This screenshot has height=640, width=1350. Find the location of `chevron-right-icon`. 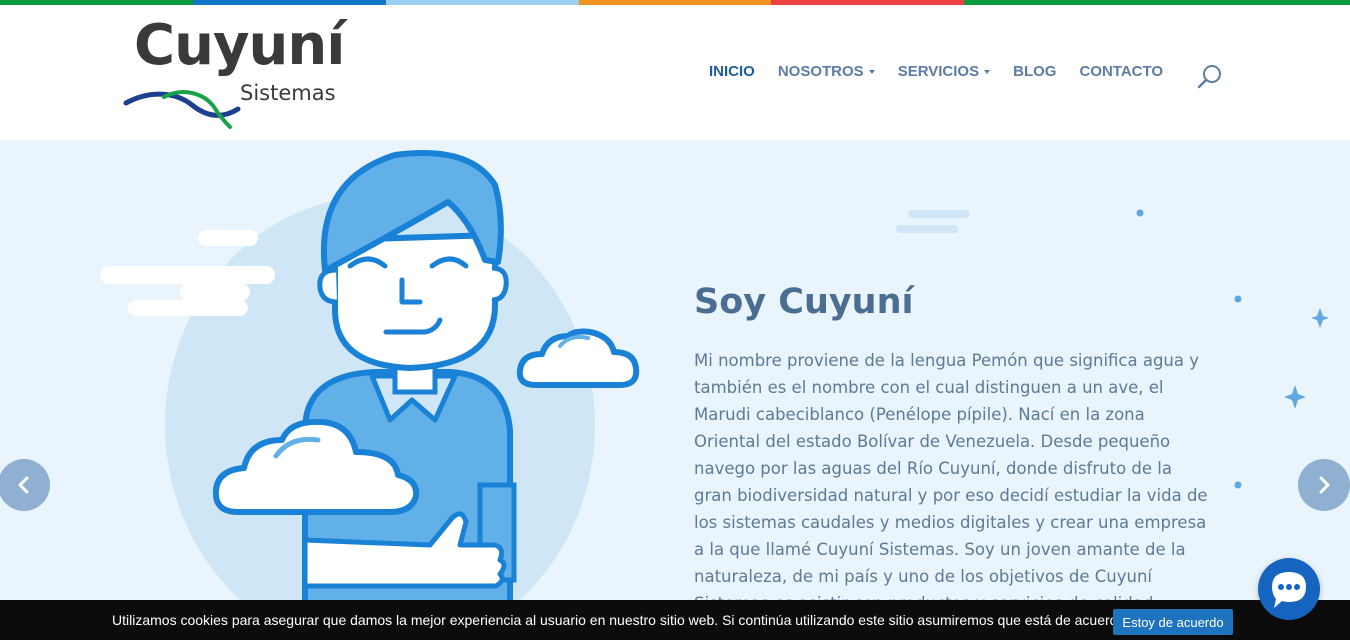

chevron-right-icon is located at coordinates (1324, 485).